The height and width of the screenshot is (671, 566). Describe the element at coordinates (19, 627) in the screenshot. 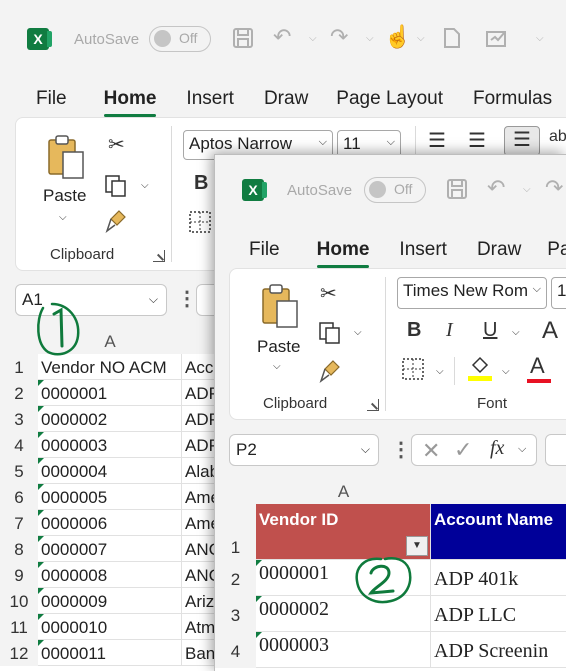

I see `row-number: 11` at that location.